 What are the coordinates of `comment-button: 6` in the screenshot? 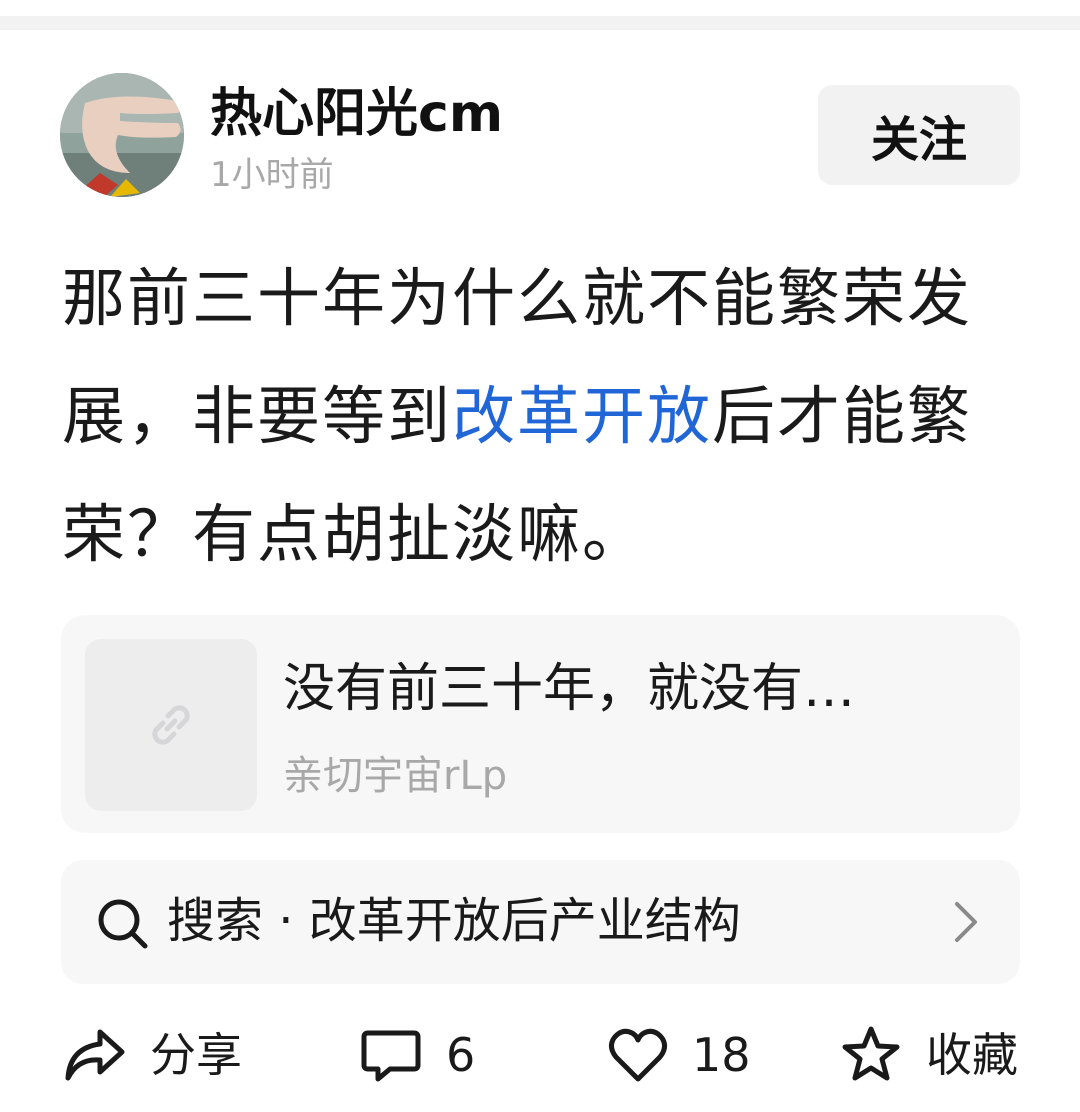 It's located at (417, 1055).